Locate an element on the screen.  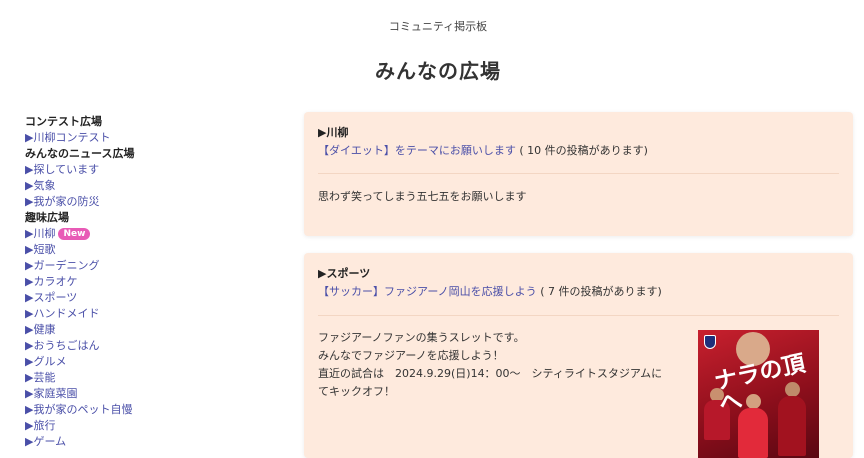
sidebar-item-label: ▶我が家の防災 is located at coordinates (62, 201).